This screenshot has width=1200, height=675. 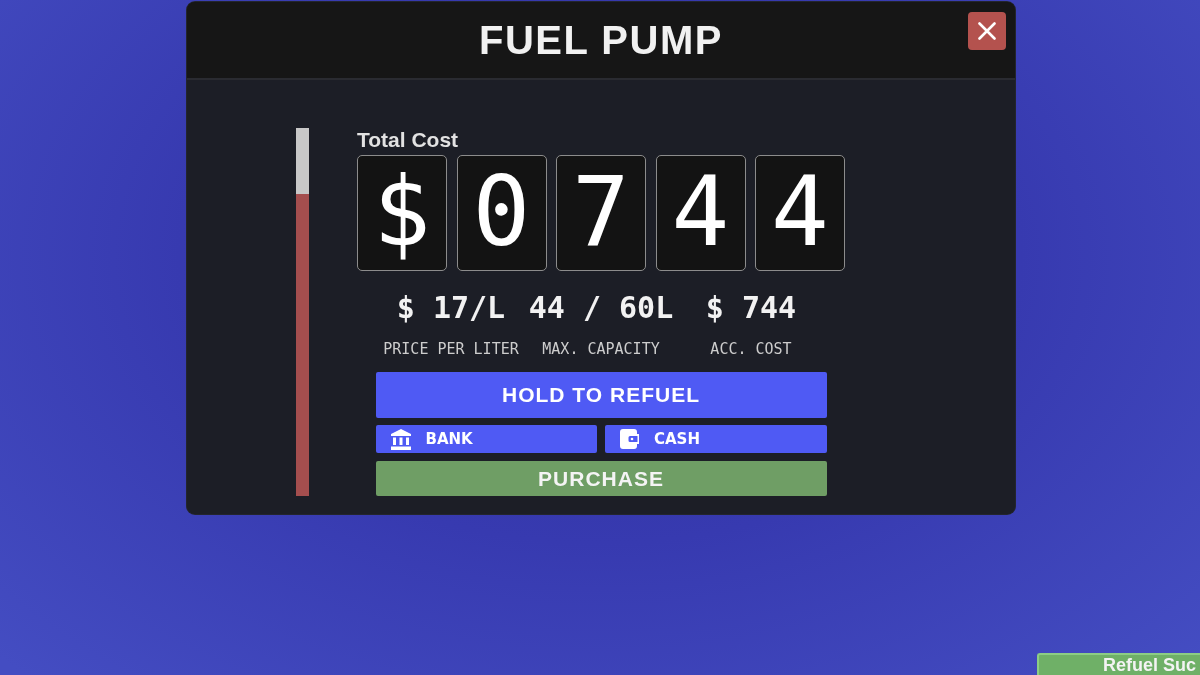 What do you see at coordinates (486, 439) in the screenshot?
I see `bank-button: BANK` at bounding box center [486, 439].